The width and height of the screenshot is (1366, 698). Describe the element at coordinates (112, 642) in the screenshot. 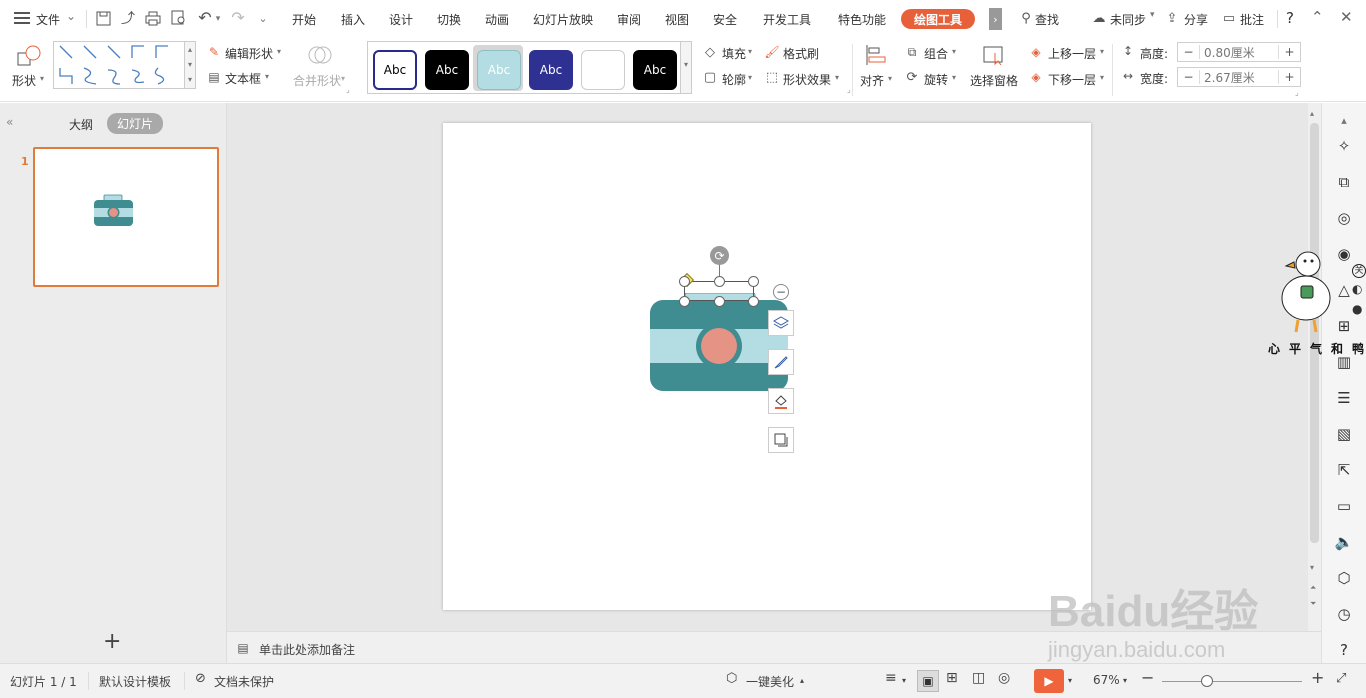

I see `add-slide-button: +` at that location.